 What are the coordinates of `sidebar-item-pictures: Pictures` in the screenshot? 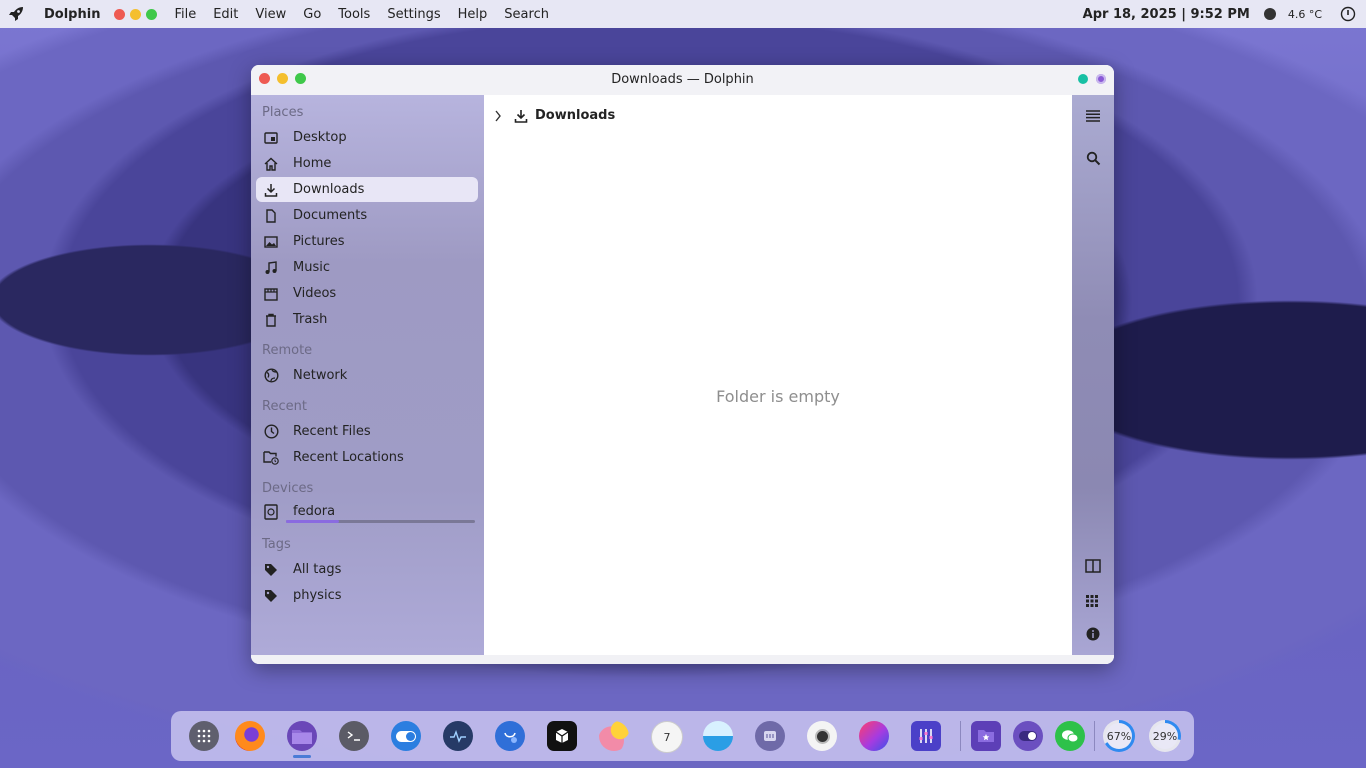 It's located at (367, 241).